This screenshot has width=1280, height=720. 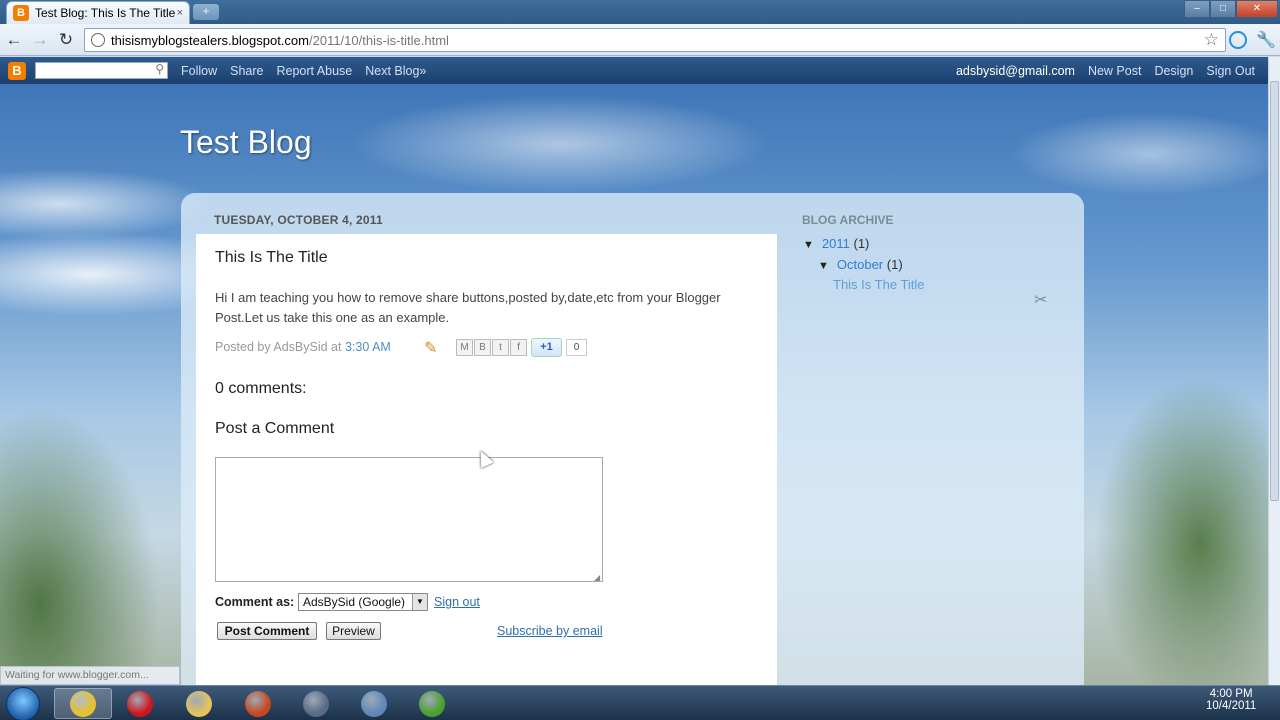 What do you see at coordinates (210, 40) in the screenshot?
I see `url-host: thisismyblogstealers.blogspot.com` at bounding box center [210, 40].